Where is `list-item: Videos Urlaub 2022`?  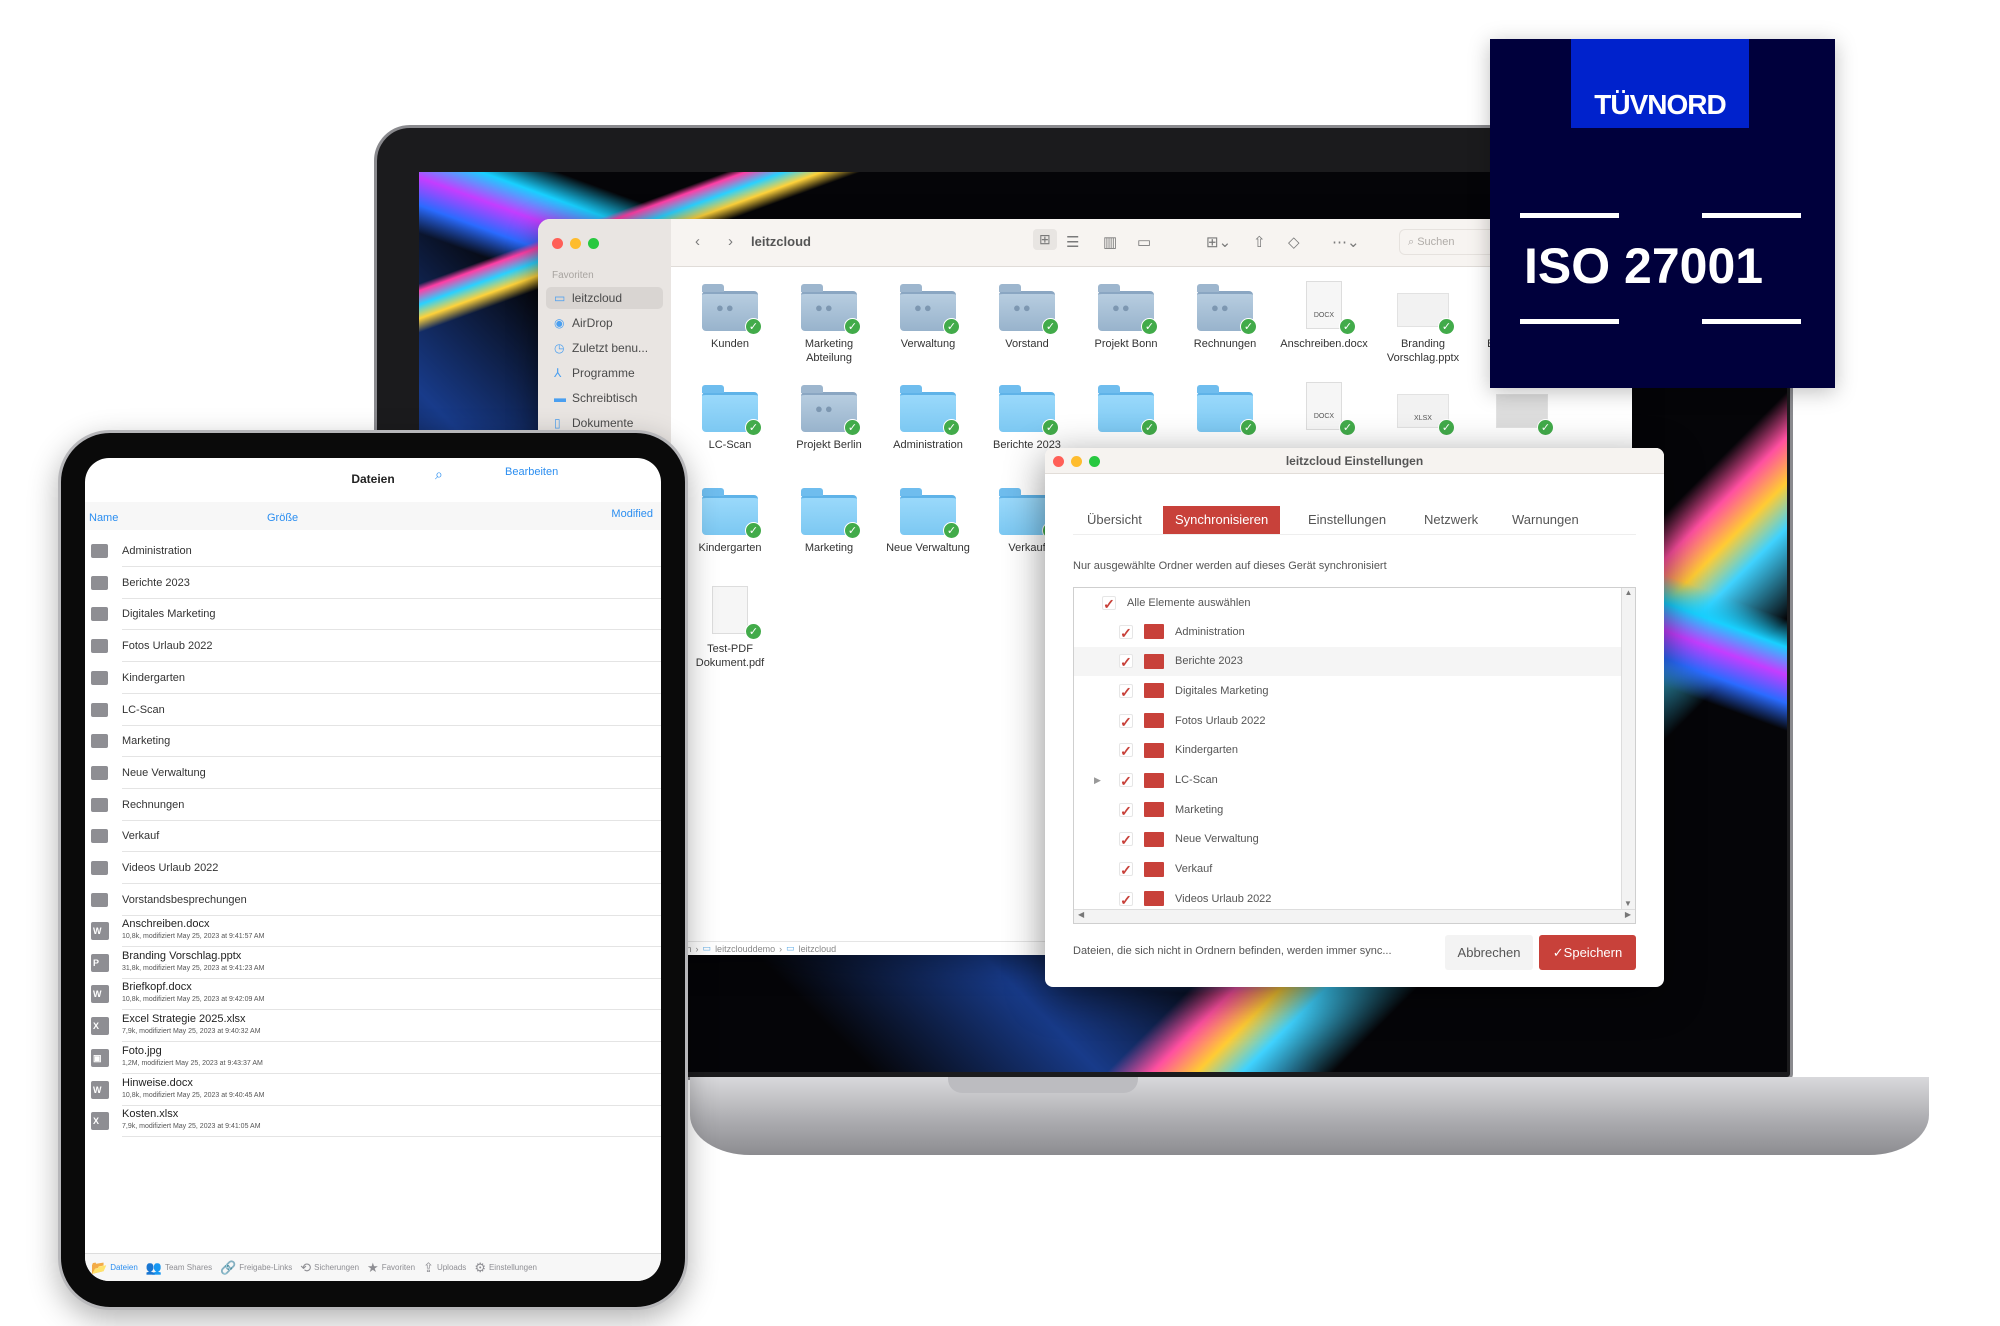
list-item: Videos Urlaub 2022 is located at coordinates (376, 868).